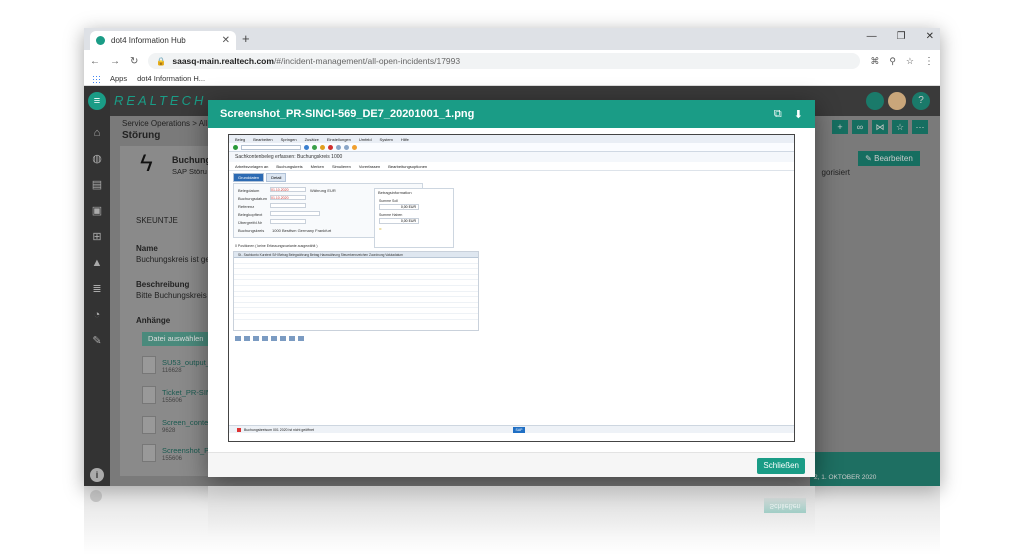 This screenshot has height=555, width=1024. What do you see at coordinates (97, 315) in the screenshot?
I see `chart-icon: ◔` at bounding box center [97, 315].